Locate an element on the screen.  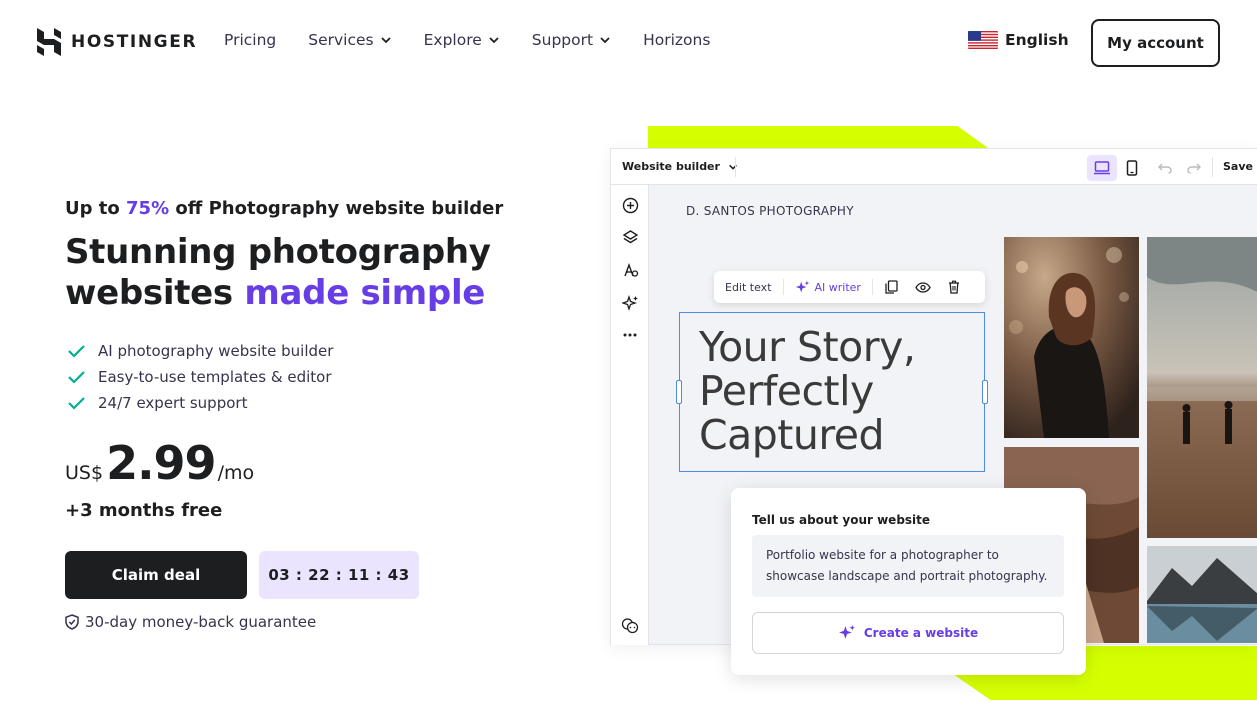
desktop-icon is located at coordinates (1102, 168).